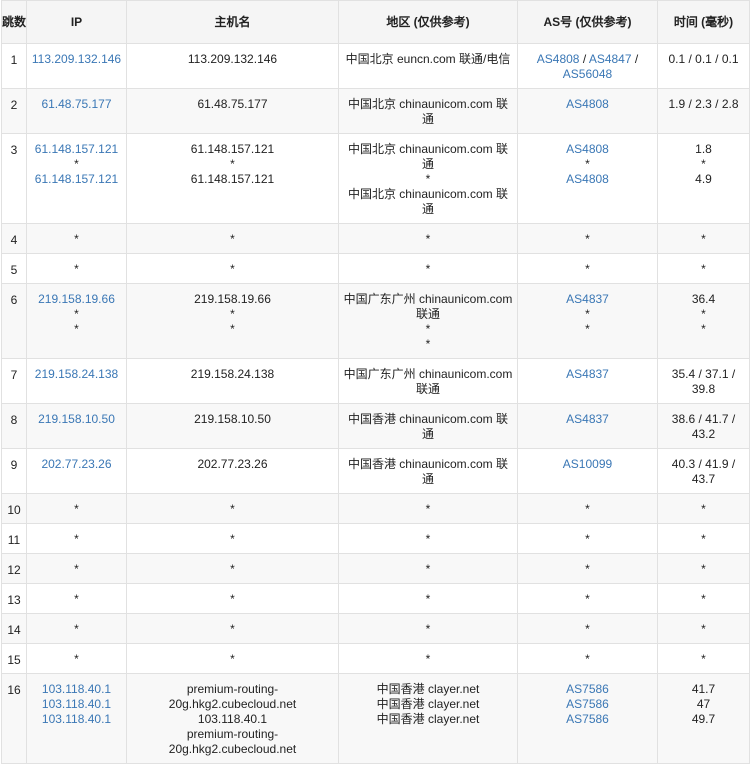 The image size is (750, 764). I want to click on region-text: 中国北京 chinaunicom.com 联通, so click(428, 201).